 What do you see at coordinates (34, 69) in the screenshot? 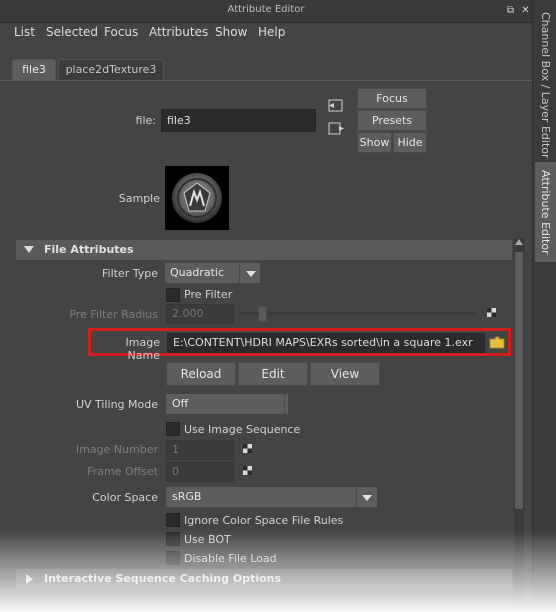
I see `tab-file3: file3` at bounding box center [34, 69].